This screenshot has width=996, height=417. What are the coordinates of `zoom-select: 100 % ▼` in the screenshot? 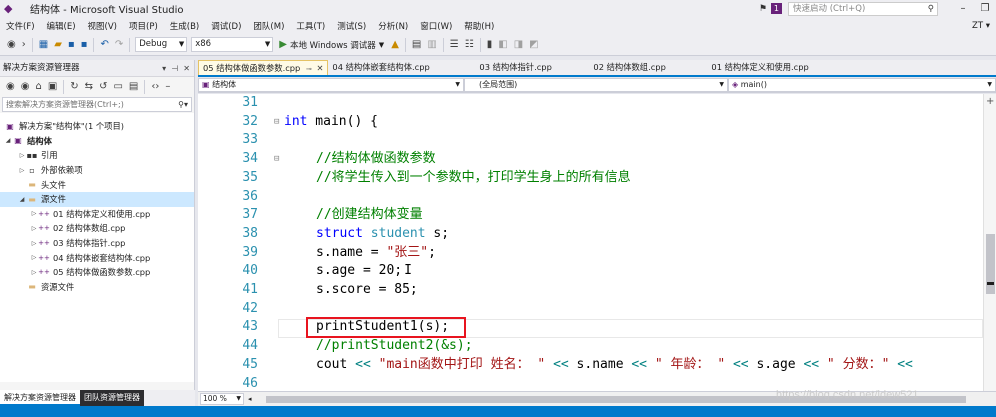 It's located at (222, 399).